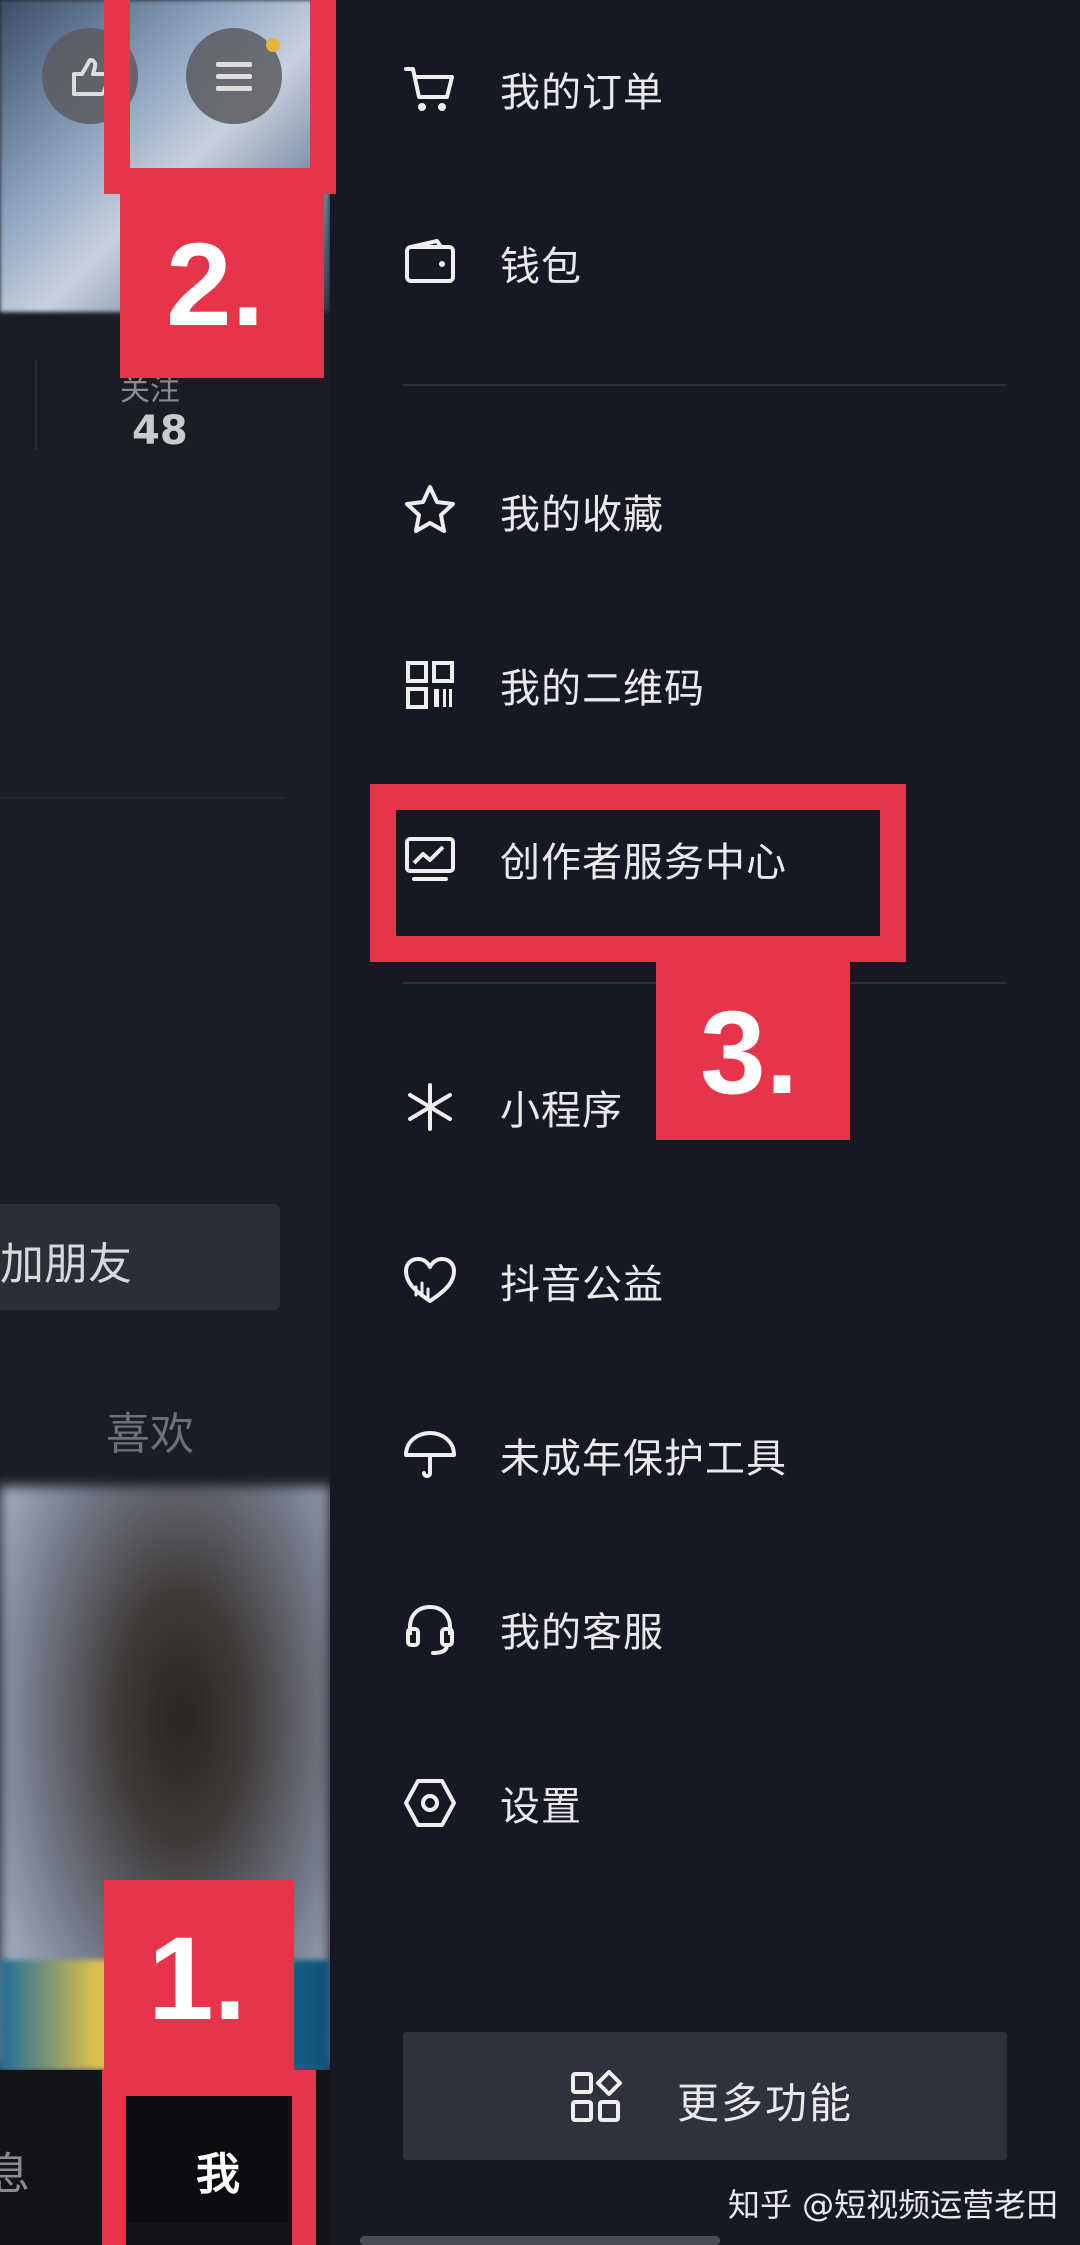 This screenshot has height=2245, width=1080. Describe the element at coordinates (643, 1459) in the screenshot. I see `menu-label: 未成年保护工具` at that location.